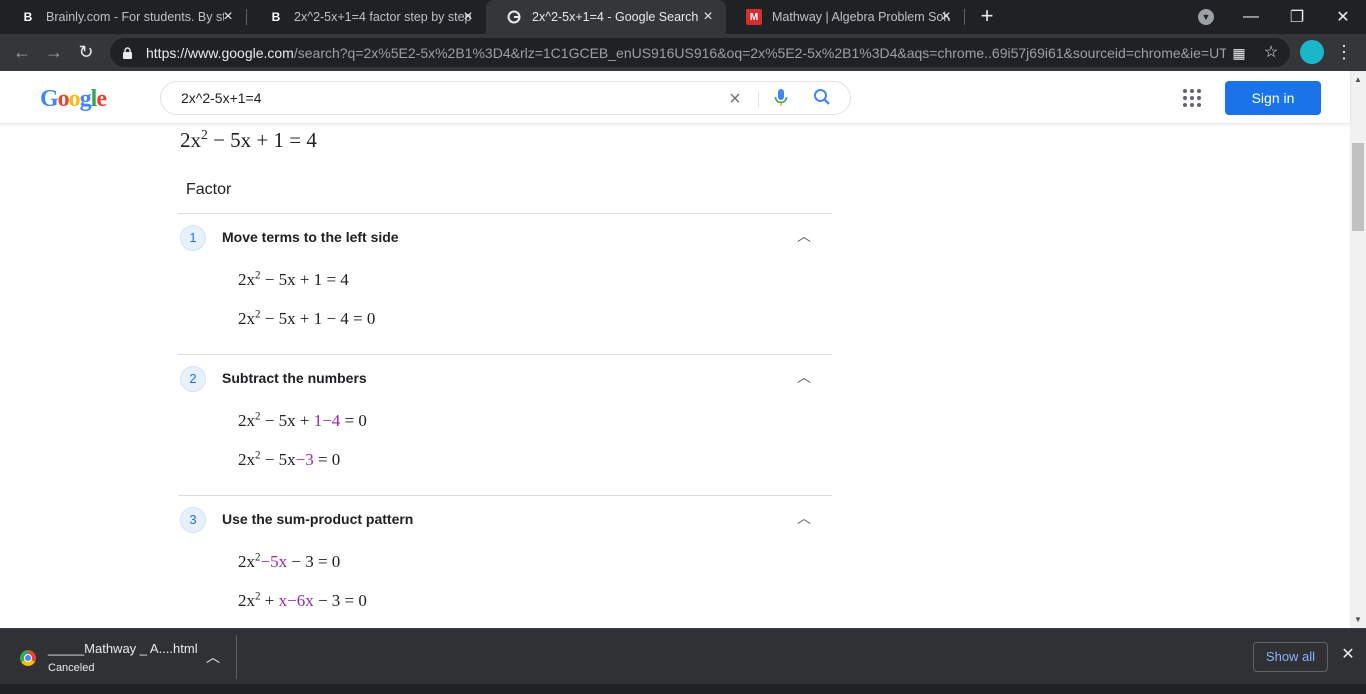 The width and height of the screenshot is (1366, 694). I want to click on google-logo: Google, so click(73, 99).